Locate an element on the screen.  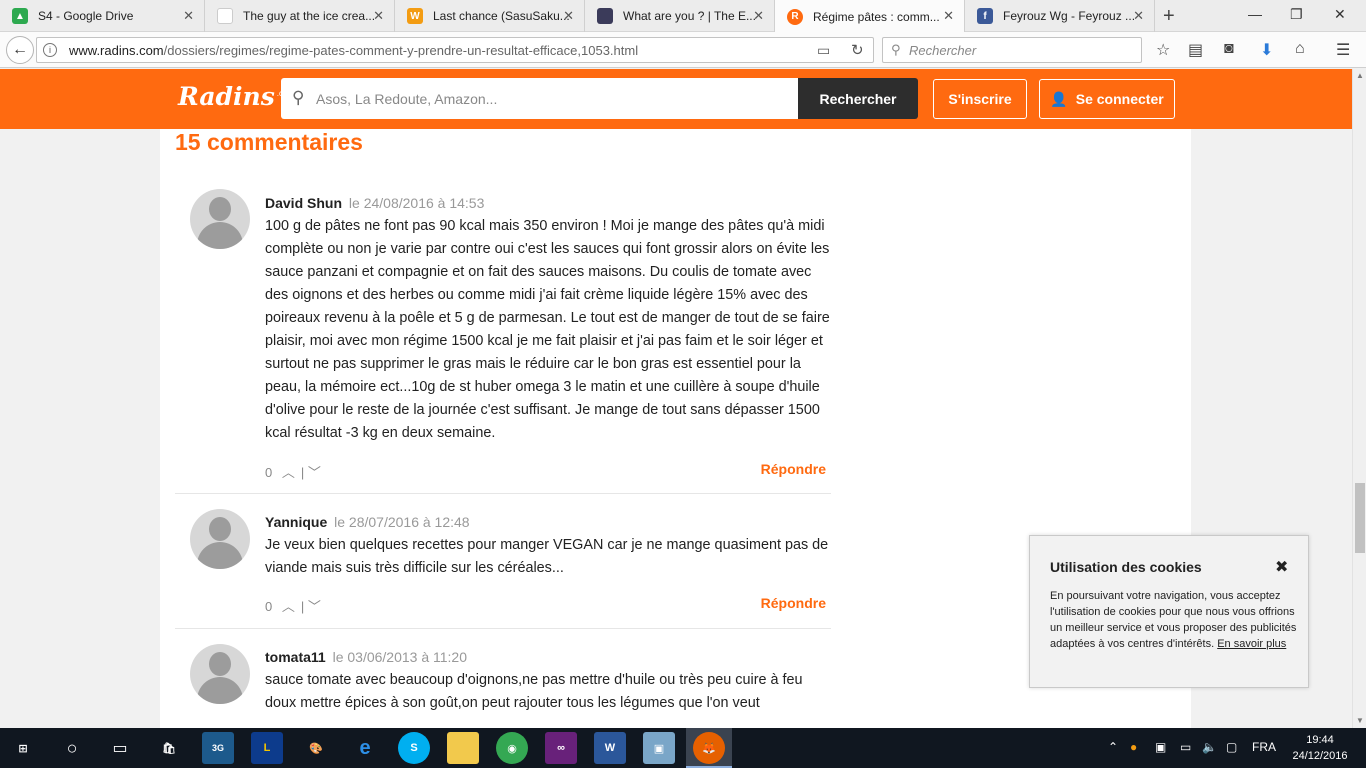
clock: 19:44 24/12/2016 is located at coordinates (1320, 748).